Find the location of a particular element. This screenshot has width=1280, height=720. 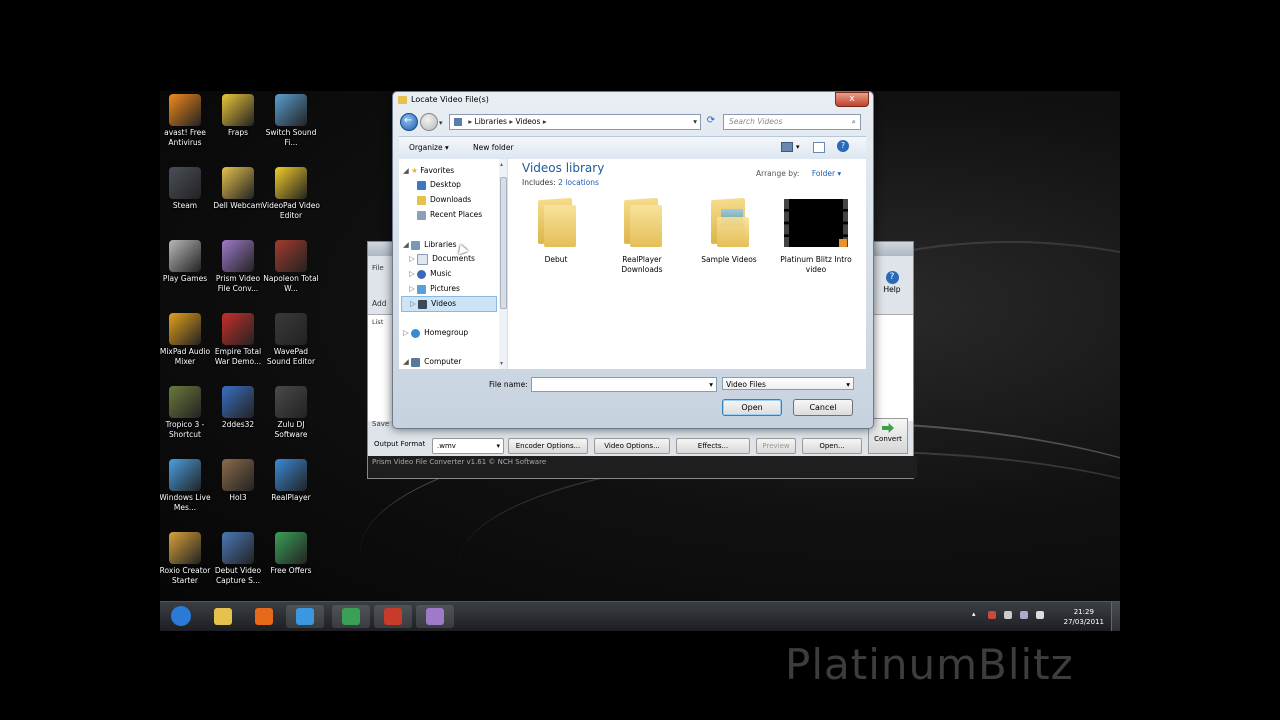

desktop-icon-label: Play Games is located at coordinates (185, 278).